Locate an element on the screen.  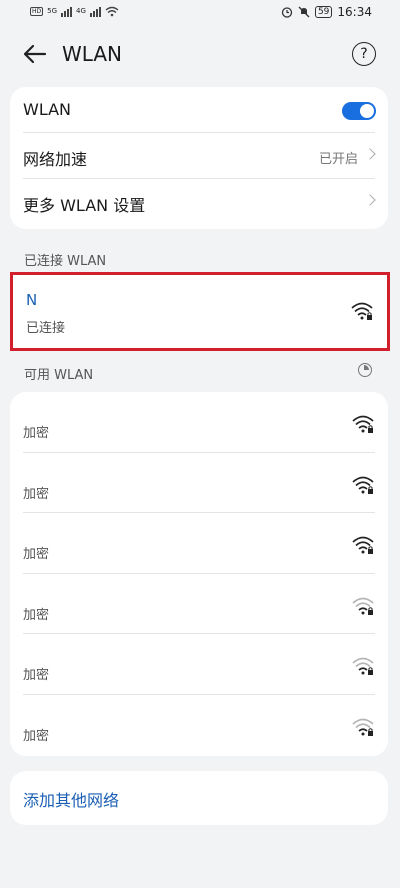
network-type-1: 5G is located at coordinates (52, 11).